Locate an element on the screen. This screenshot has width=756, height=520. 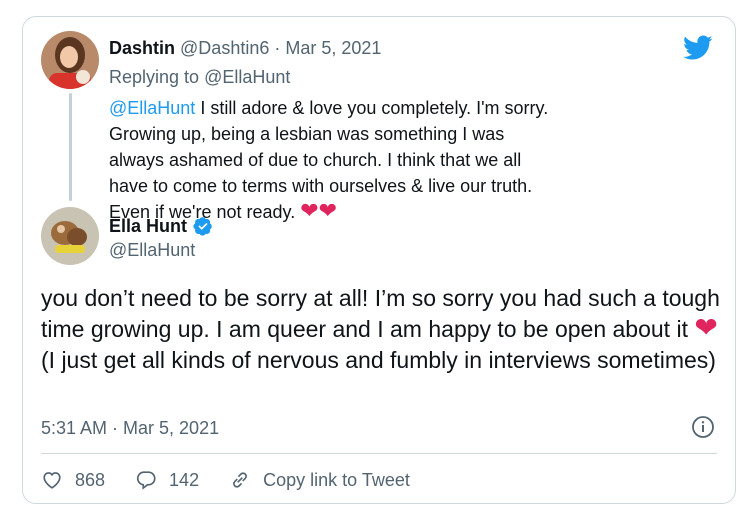
link-icon is located at coordinates (240, 480).